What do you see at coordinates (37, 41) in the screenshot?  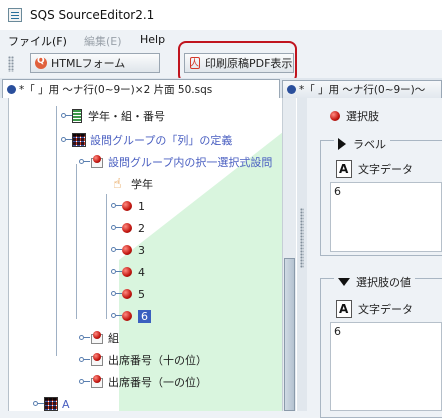 I see `menu-file: ファイル(F)` at bounding box center [37, 41].